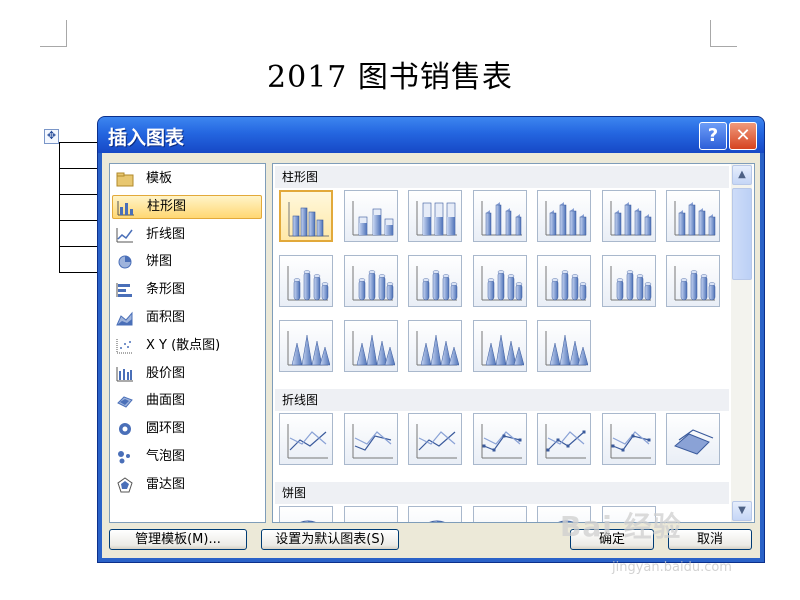 This screenshot has width=800, height=600. What do you see at coordinates (159, 178) in the screenshot?
I see `category-label: 模板` at bounding box center [159, 178].